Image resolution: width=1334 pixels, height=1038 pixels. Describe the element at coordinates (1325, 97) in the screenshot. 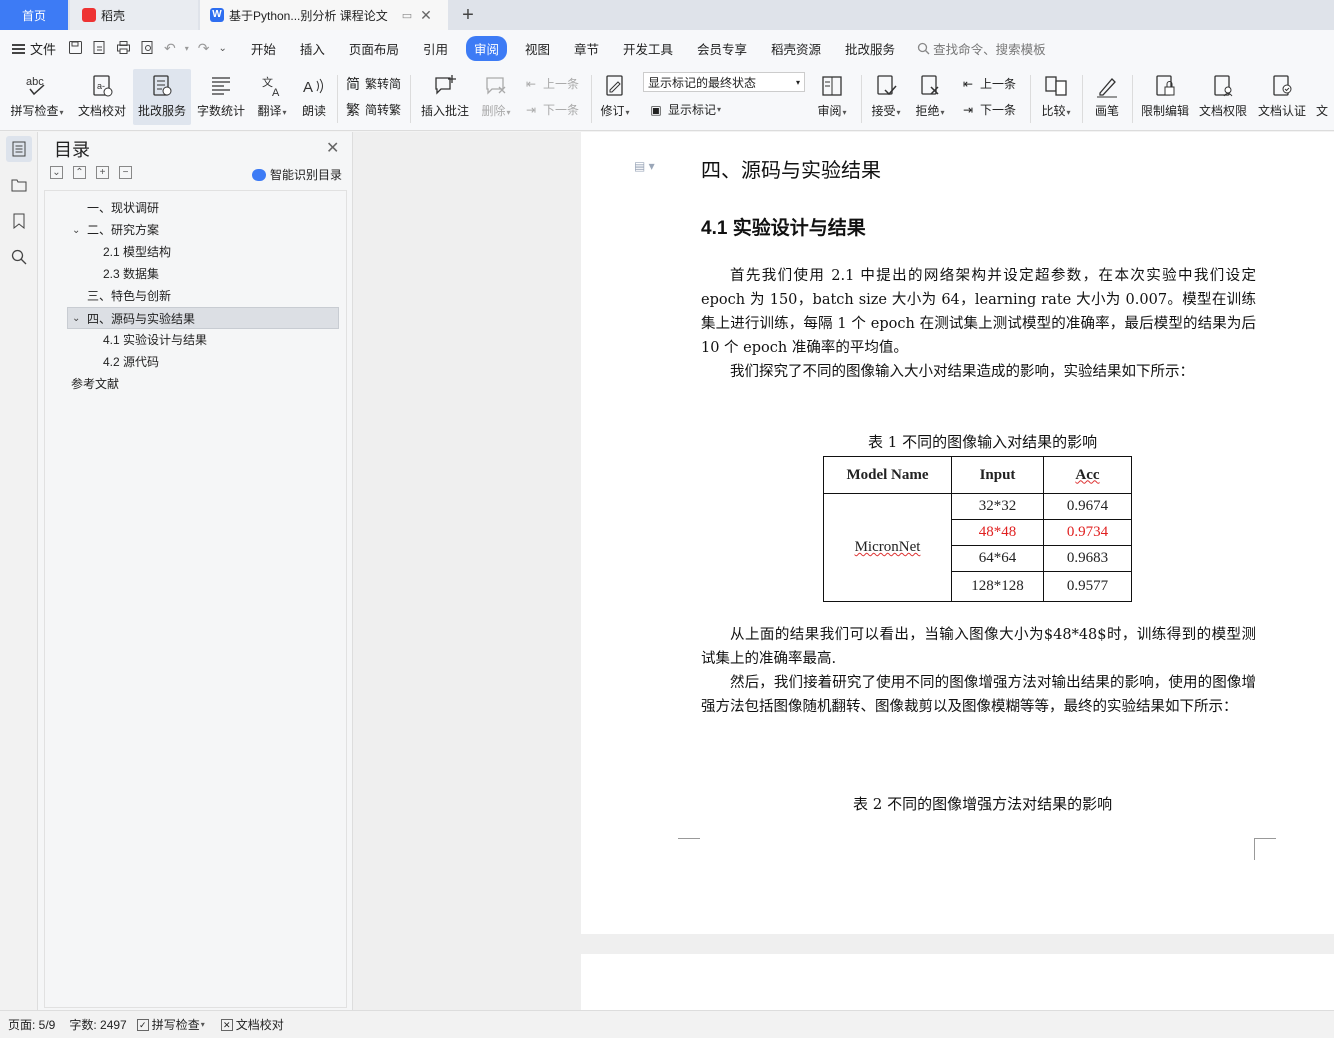

I see `more-ribbon-button: 文` at that location.